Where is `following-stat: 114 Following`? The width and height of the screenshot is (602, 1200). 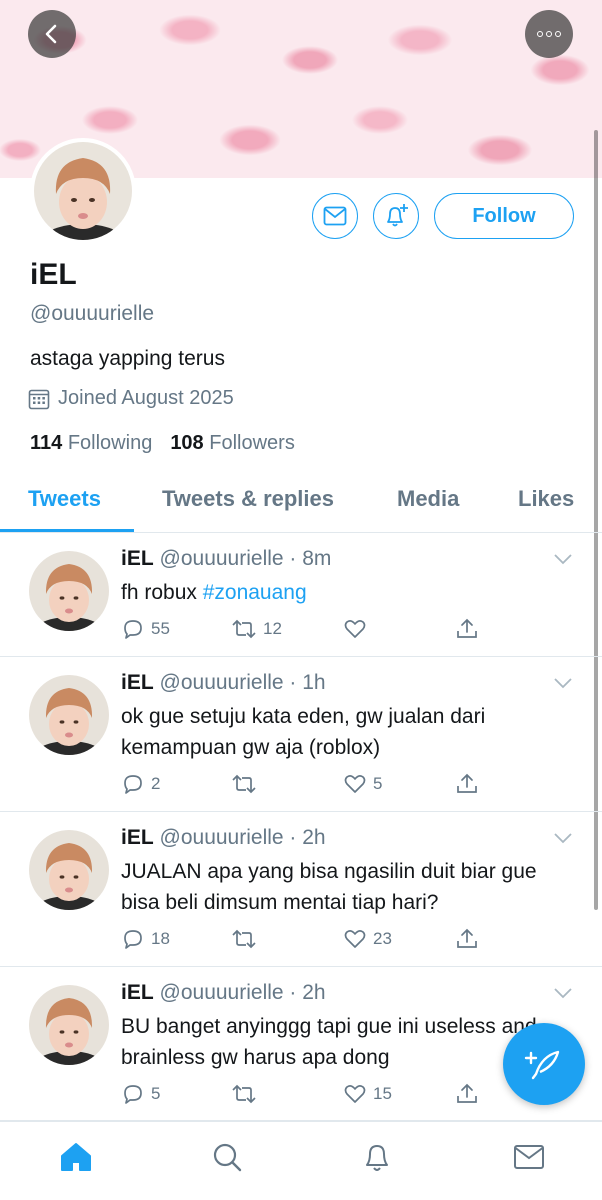 following-stat: 114 Following is located at coordinates (91, 443).